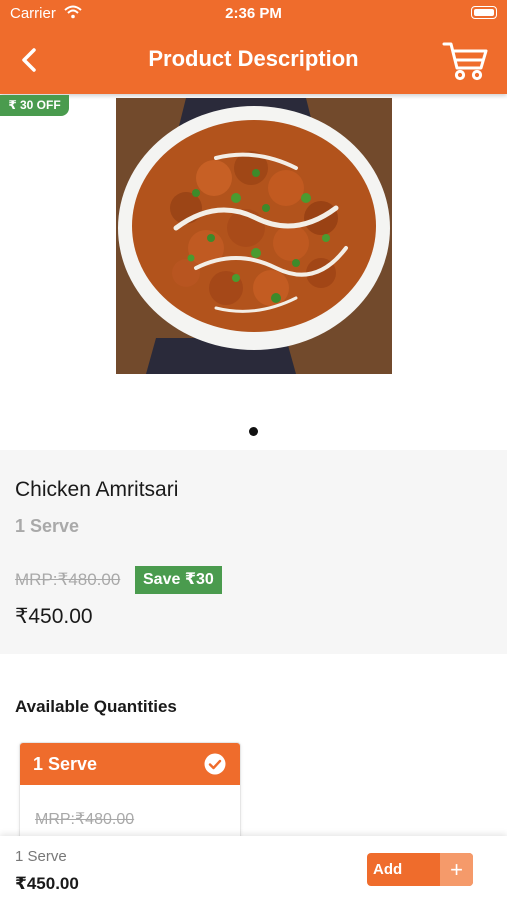 The height and width of the screenshot is (900, 507). What do you see at coordinates (34, 105) in the screenshot?
I see `discount-badge: ₹ 30 OFF` at bounding box center [34, 105].